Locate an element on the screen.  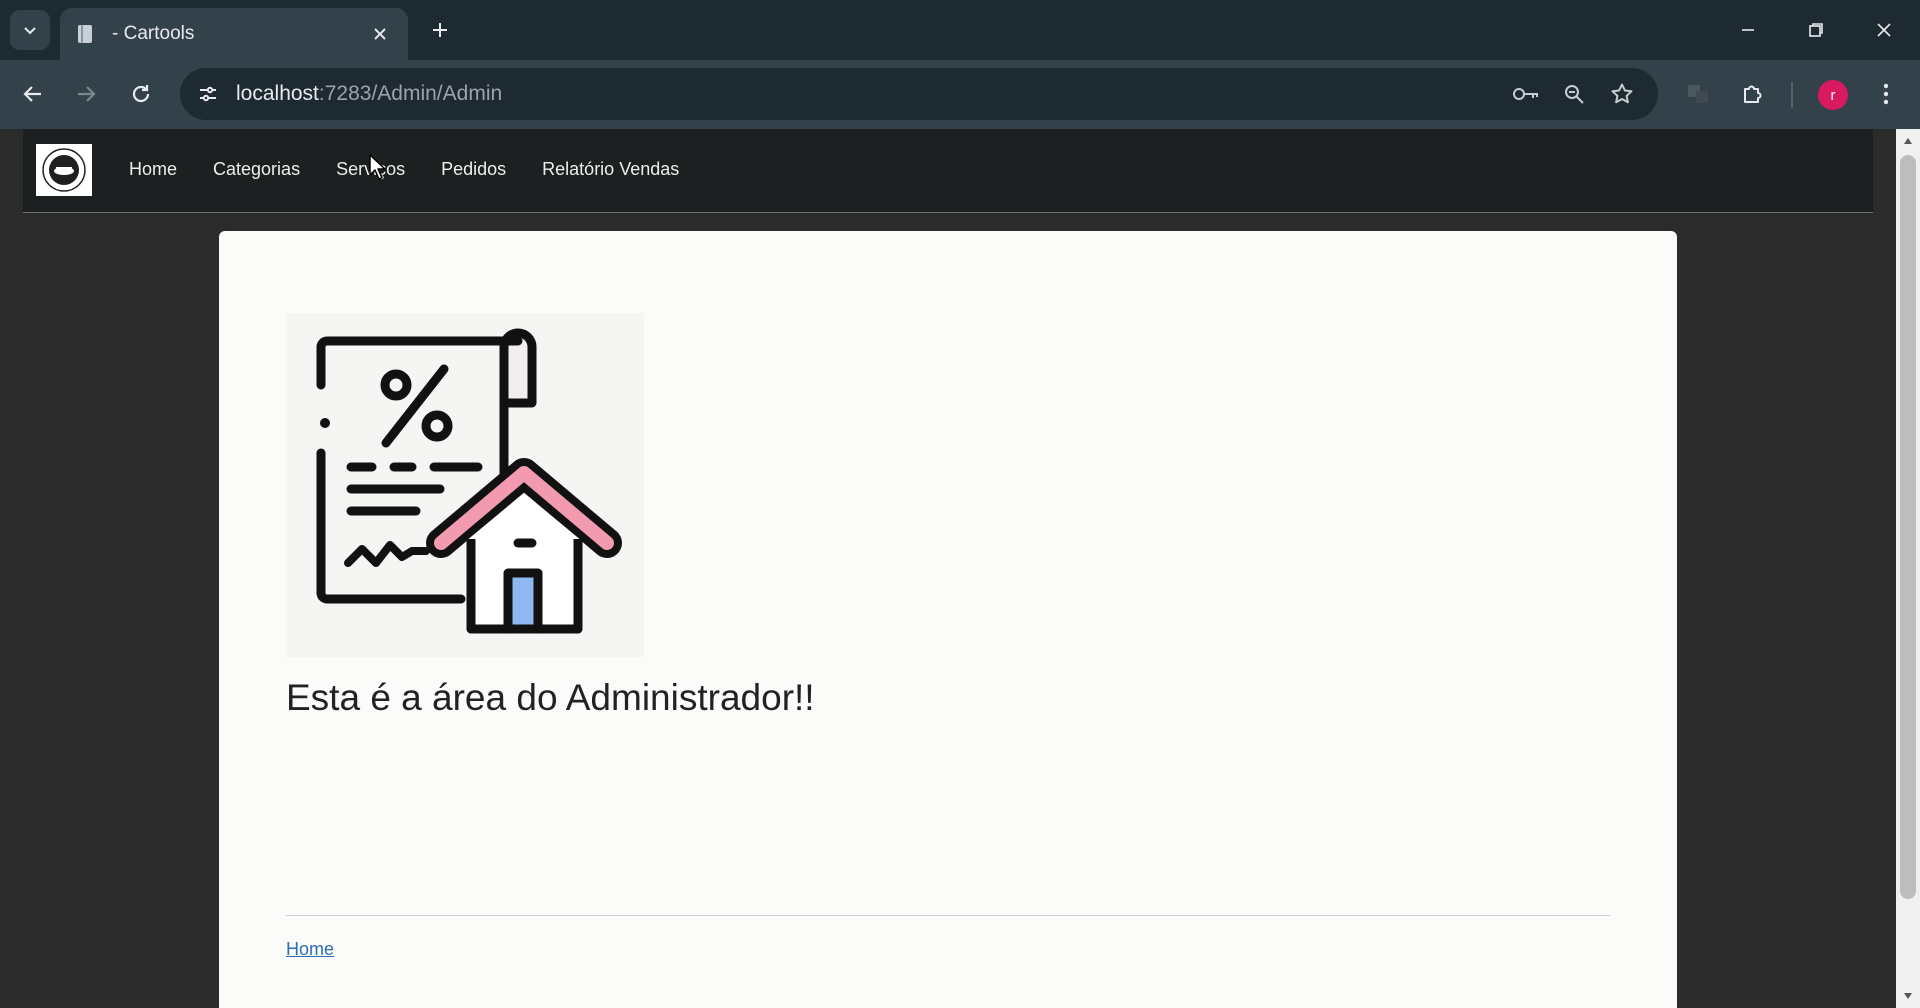
browser-toolbar: localhost:7283/Admin/Admin r is located at coordinates (960, 94).